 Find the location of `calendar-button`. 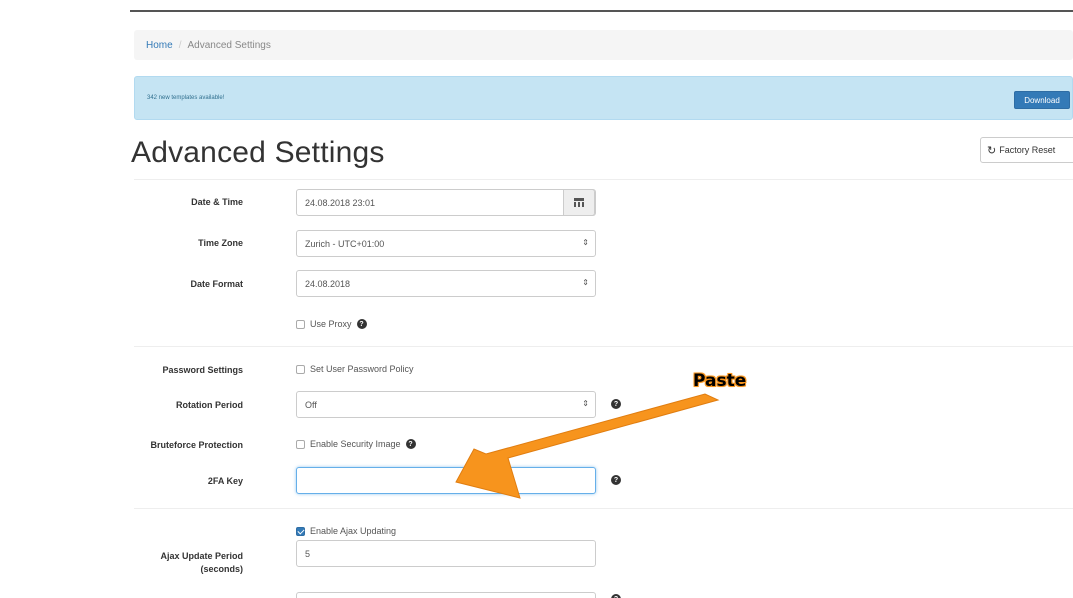

calendar-button is located at coordinates (579, 202).